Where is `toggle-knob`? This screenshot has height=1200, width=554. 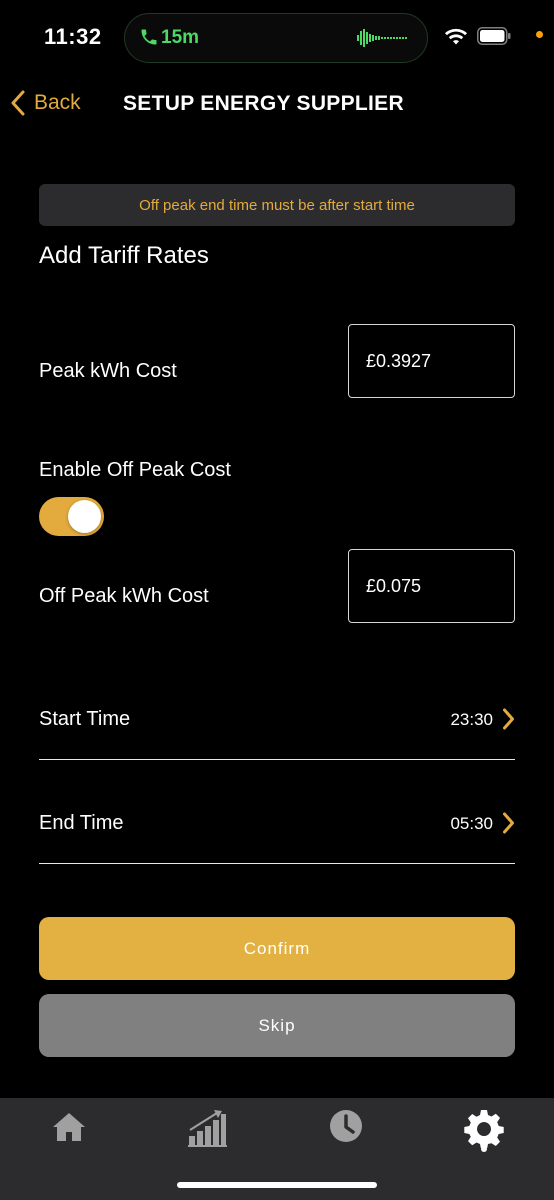
toggle-knob is located at coordinates (84, 516).